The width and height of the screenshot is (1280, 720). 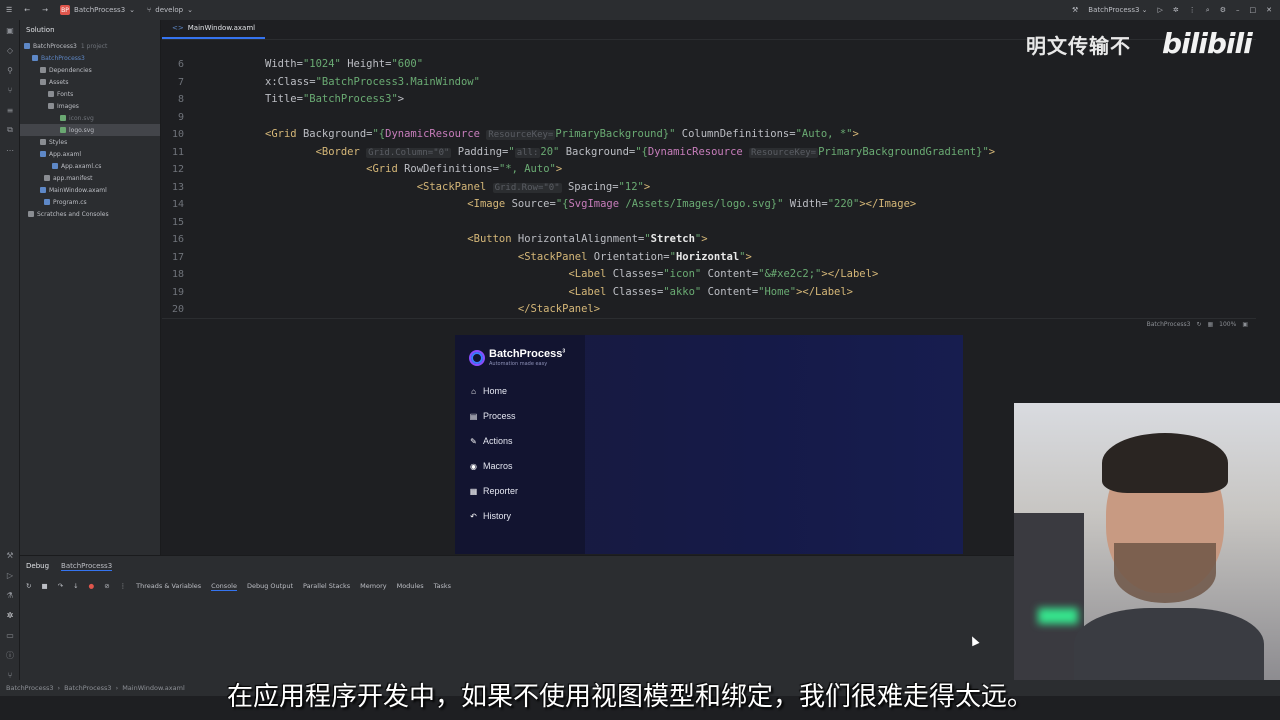 What do you see at coordinates (27, 10) in the screenshot?
I see `back-button: ←` at bounding box center [27, 10].